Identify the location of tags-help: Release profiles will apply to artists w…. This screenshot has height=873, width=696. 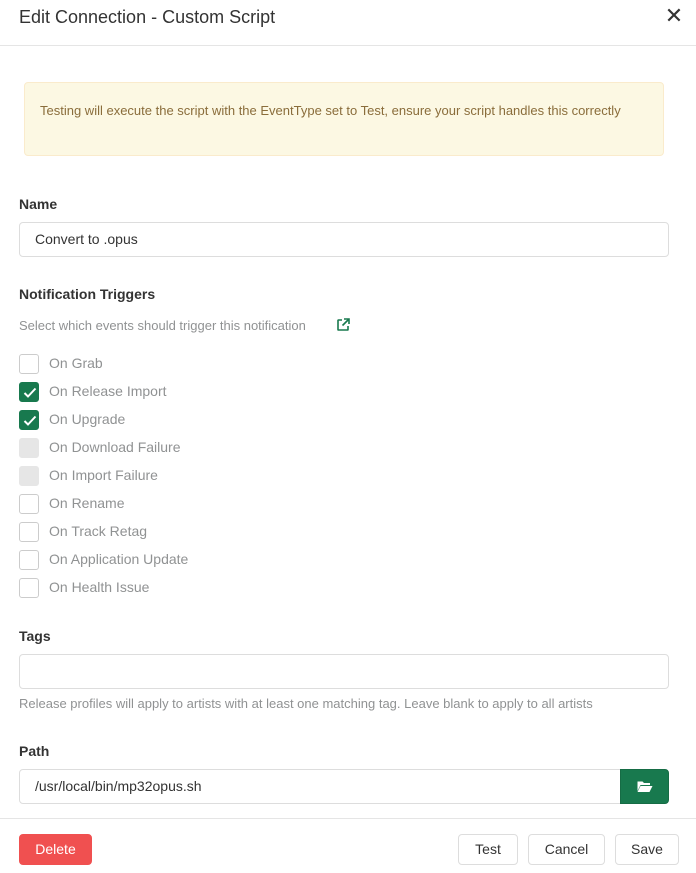
(306, 703).